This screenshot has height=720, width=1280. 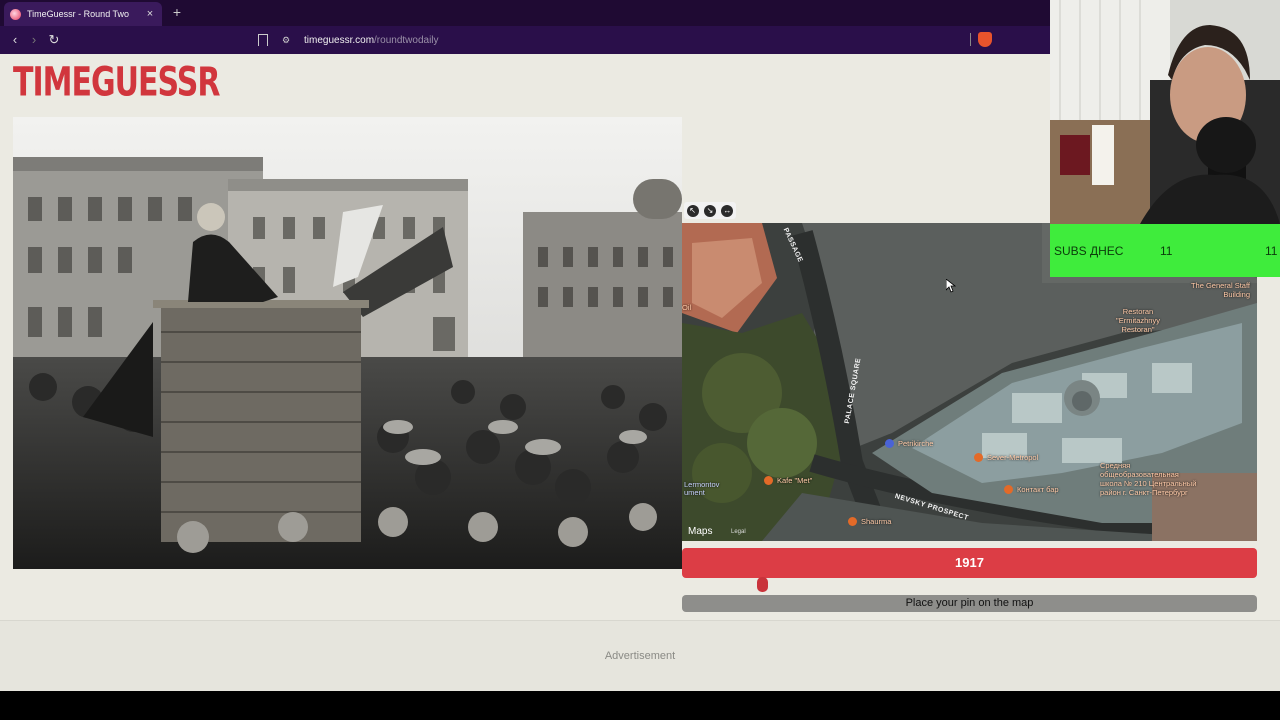 What do you see at coordinates (1013, 457) in the screenshot?
I see `poi-label: Sever-Metropol` at bounding box center [1013, 457].